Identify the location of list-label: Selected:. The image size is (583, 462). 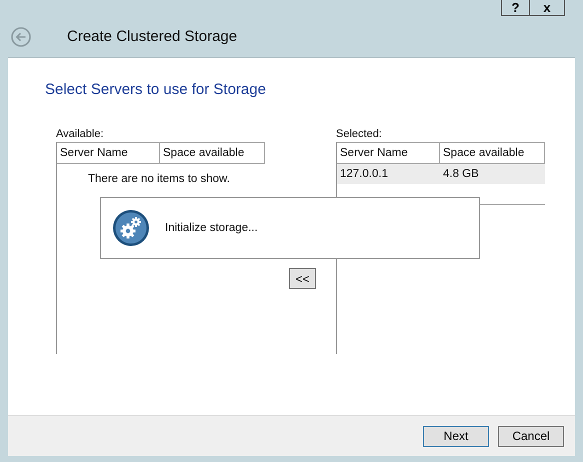
(359, 134).